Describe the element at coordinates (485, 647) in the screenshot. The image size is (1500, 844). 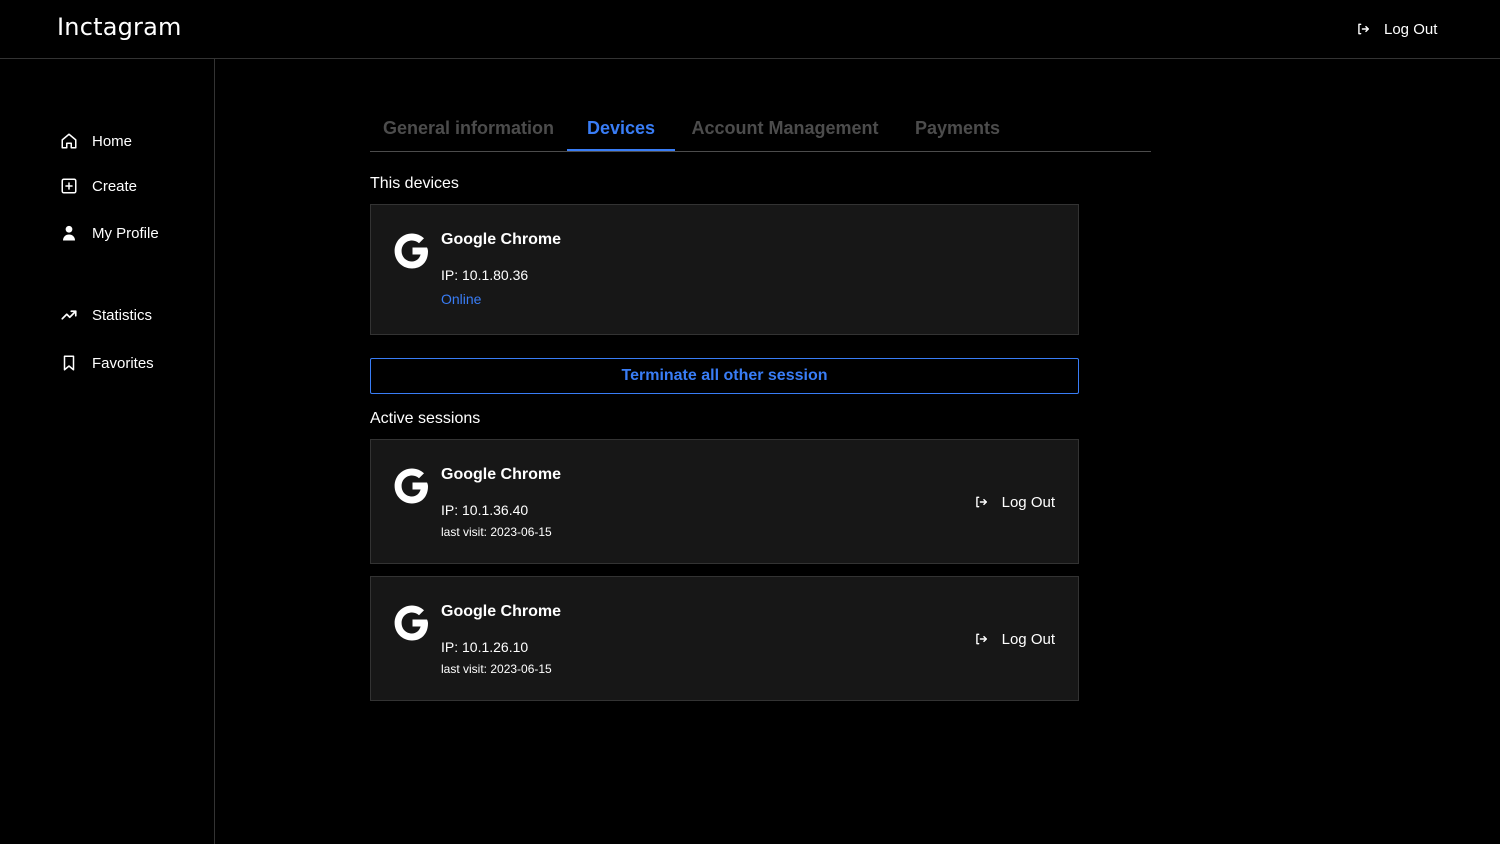
I see `session-ip: IP: 10.1.26.10` at that location.